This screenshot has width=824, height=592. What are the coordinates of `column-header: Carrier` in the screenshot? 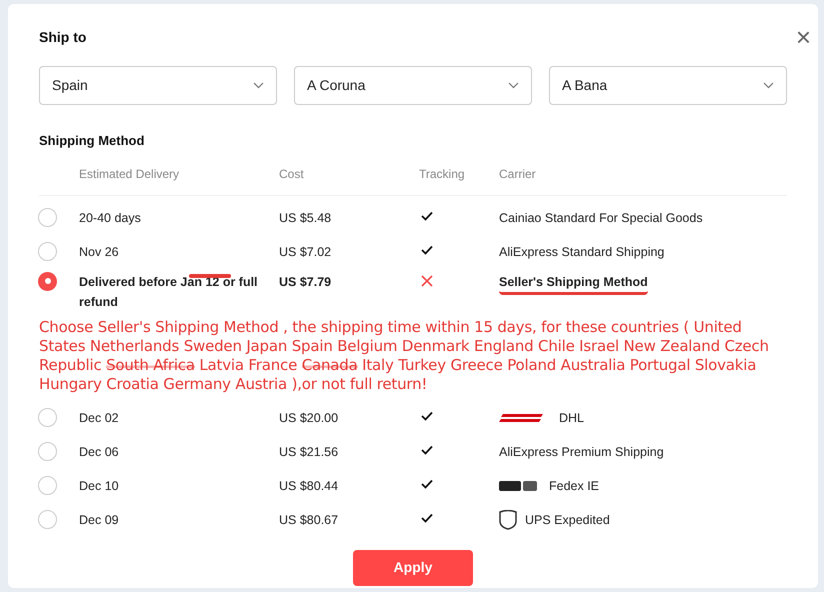 It's located at (518, 174).